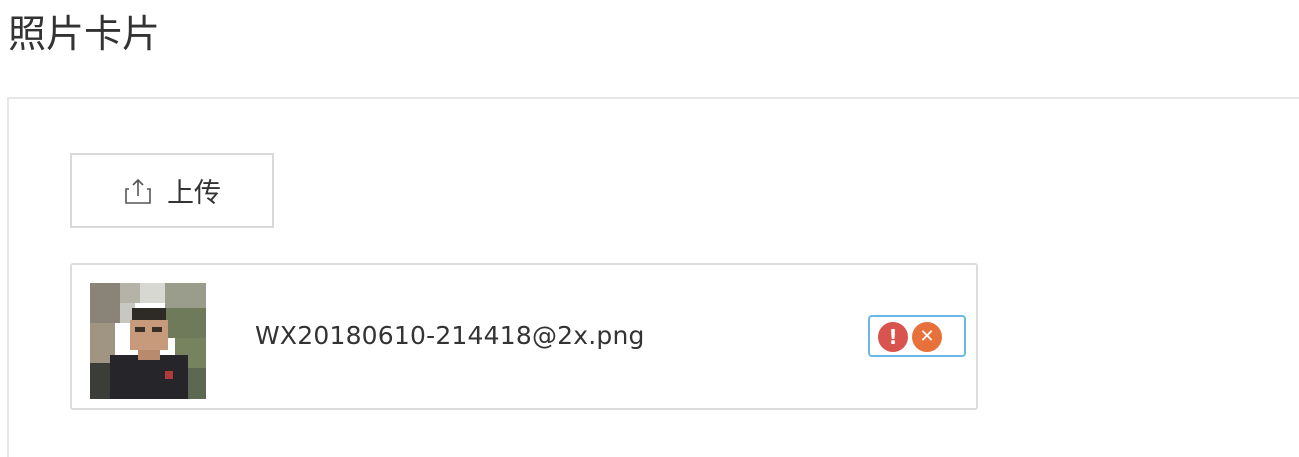  Describe the element at coordinates (450, 335) in the screenshot. I see `file-name: WX20180610-214418@2x.png` at that location.